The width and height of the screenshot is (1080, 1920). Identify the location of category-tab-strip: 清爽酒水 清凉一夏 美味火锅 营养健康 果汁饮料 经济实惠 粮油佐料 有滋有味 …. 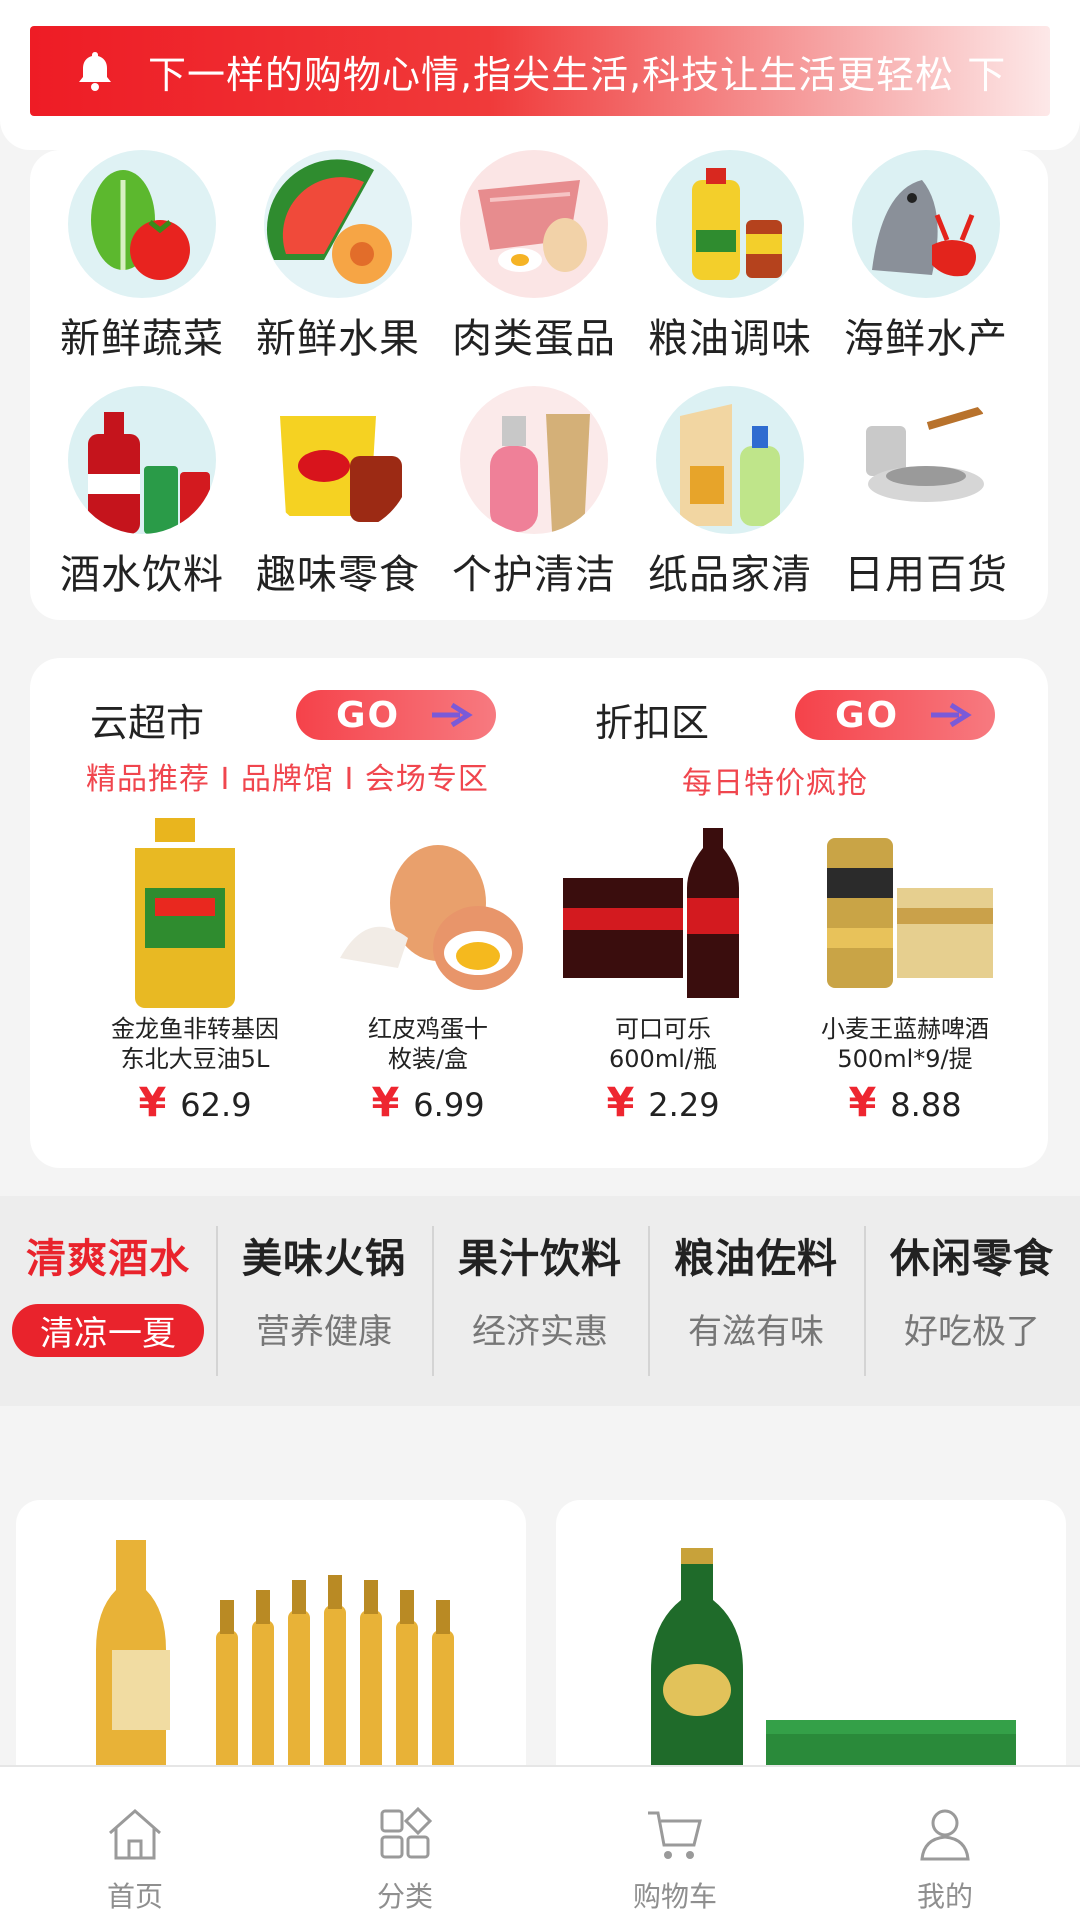
(540, 1301).